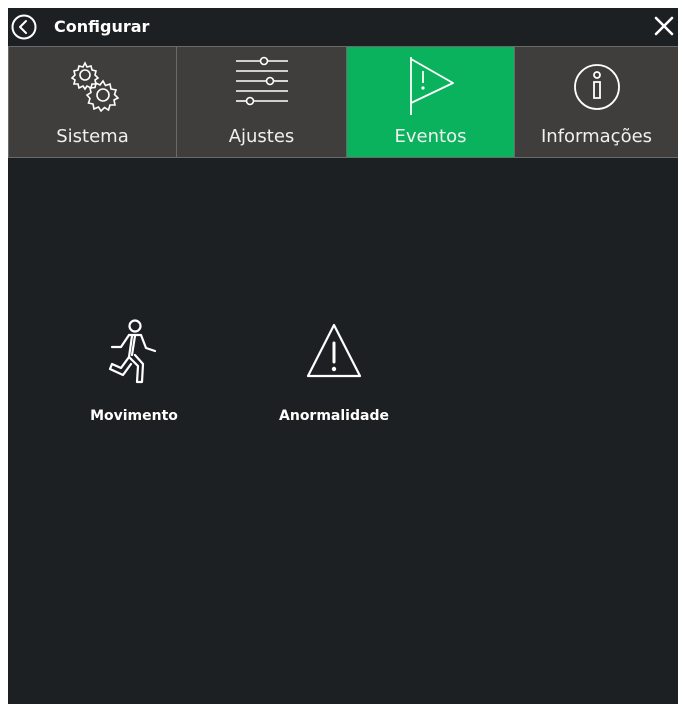  Describe the element at coordinates (261, 81) in the screenshot. I see `sliders-icon` at that location.